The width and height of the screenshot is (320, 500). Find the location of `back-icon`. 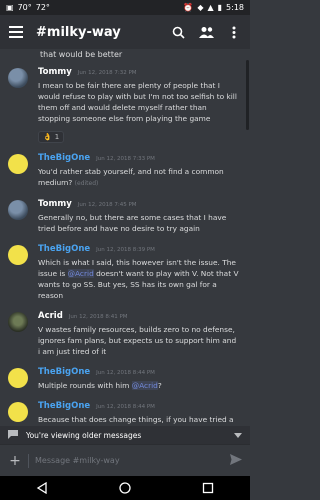

back-icon is located at coordinates (42, 488).